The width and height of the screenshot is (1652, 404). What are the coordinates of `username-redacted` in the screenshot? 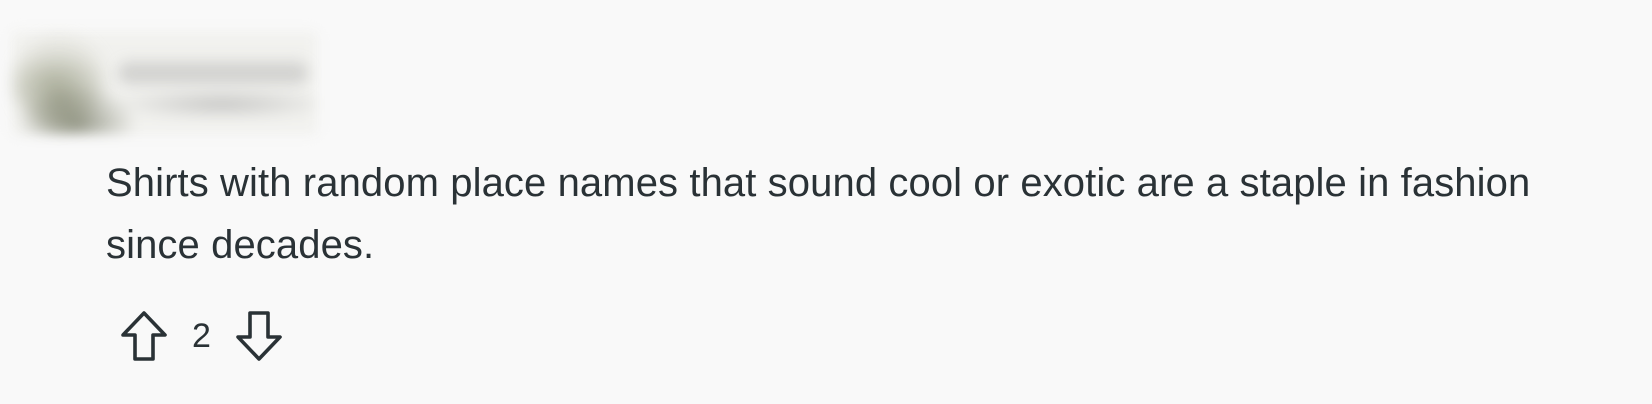 It's located at (213, 73).